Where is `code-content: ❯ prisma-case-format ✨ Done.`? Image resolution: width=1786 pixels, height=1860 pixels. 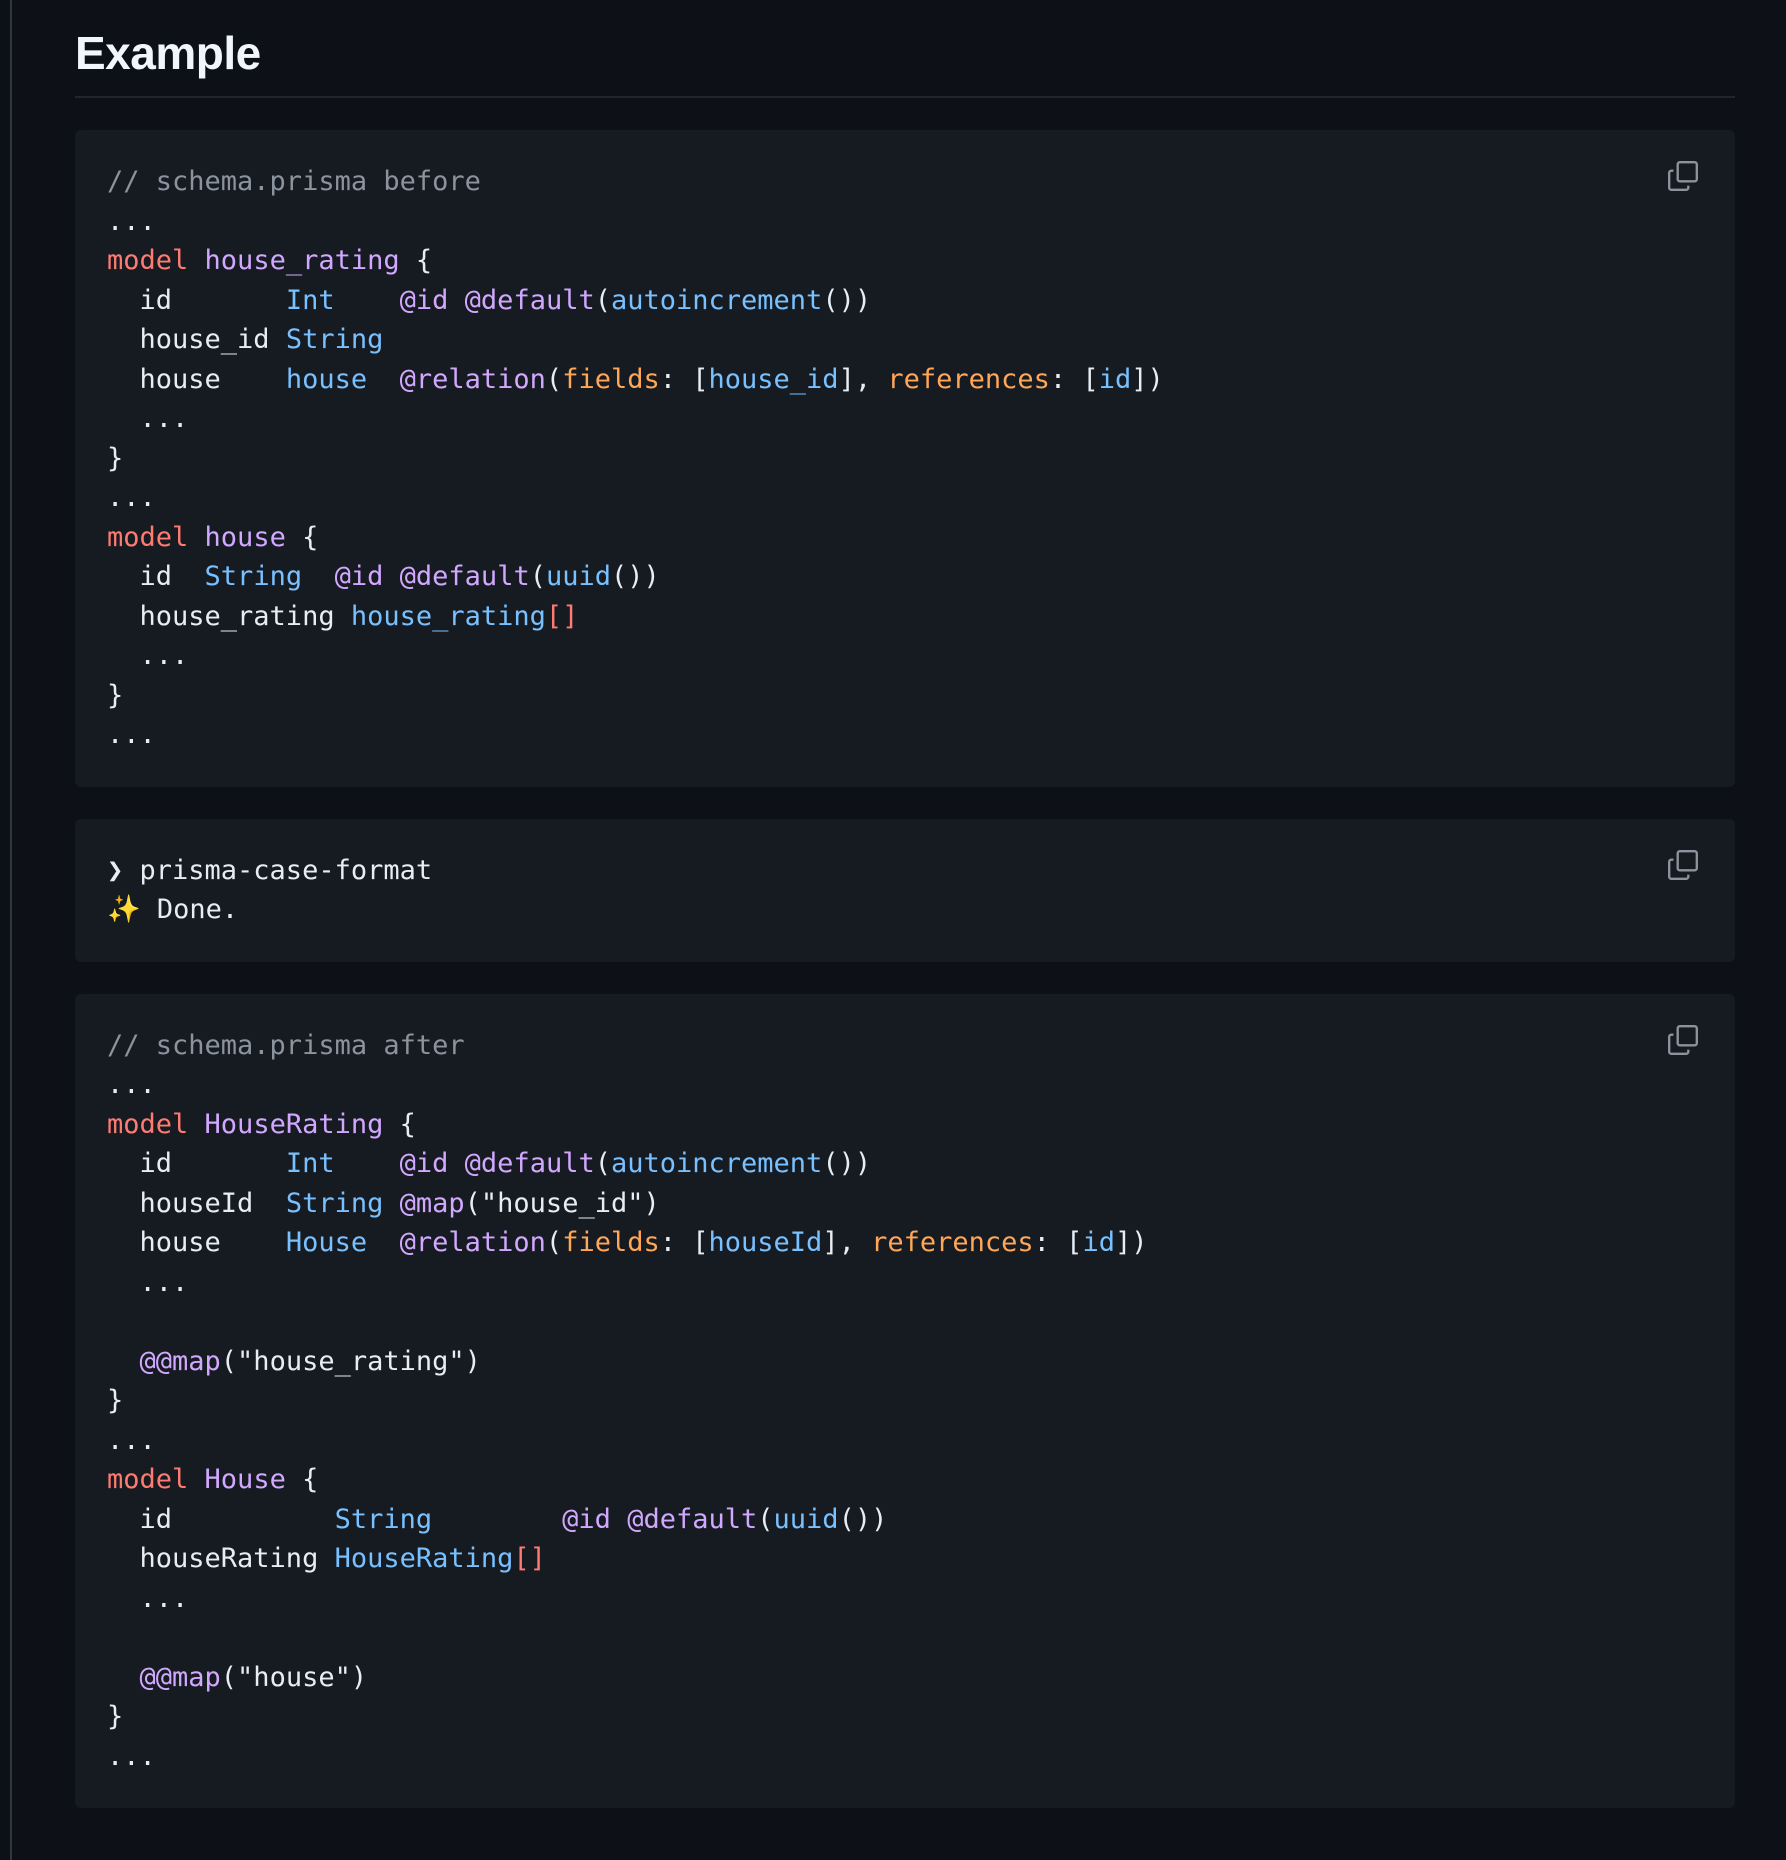 code-content: ❯ prisma-case-format ✨ Done. is located at coordinates (905, 890).